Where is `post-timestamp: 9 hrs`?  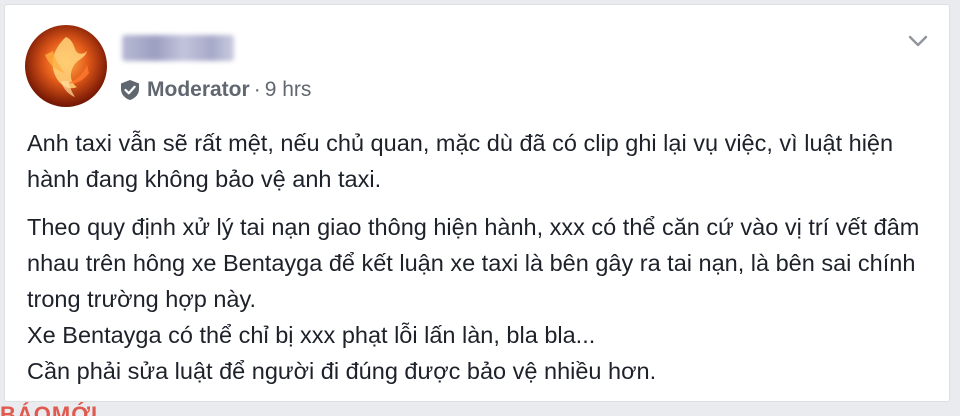 post-timestamp: 9 hrs is located at coordinates (288, 90).